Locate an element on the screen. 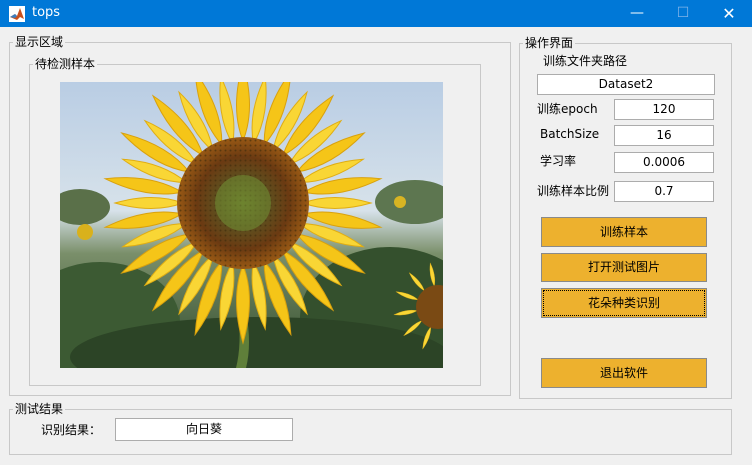  batch-size-field: 16 is located at coordinates (664, 135).